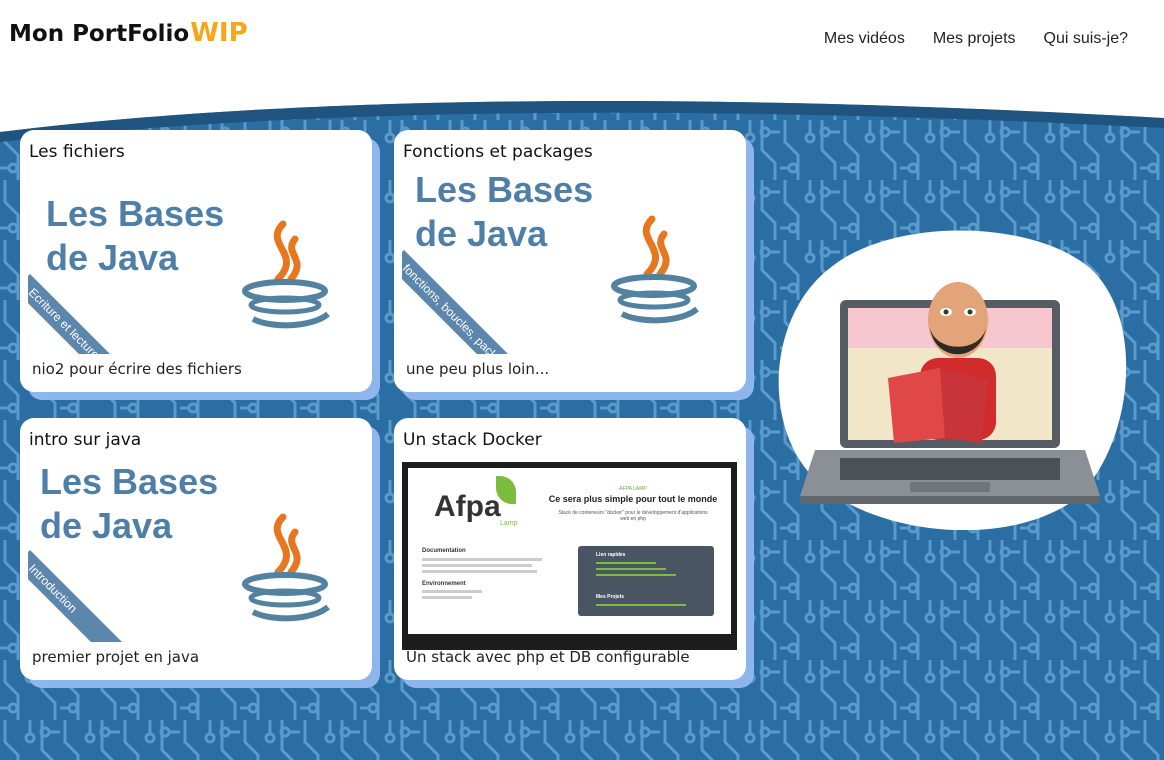 This screenshot has width=1164, height=760. What do you see at coordinates (611, 555) in the screenshot?
I see `links-title: Lien rapides` at bounding box center [611, 555].